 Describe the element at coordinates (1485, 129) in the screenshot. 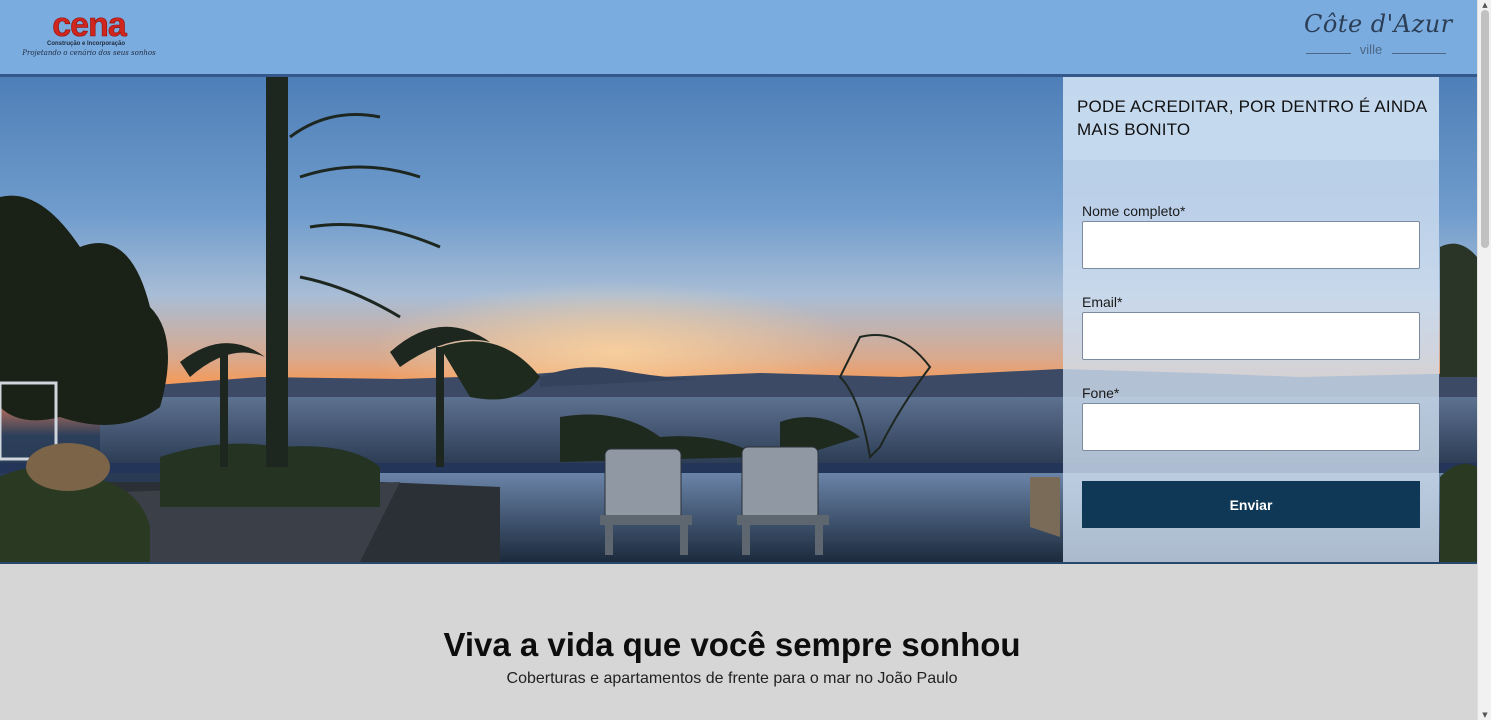

I see `scrollbar-thumb` at that location.